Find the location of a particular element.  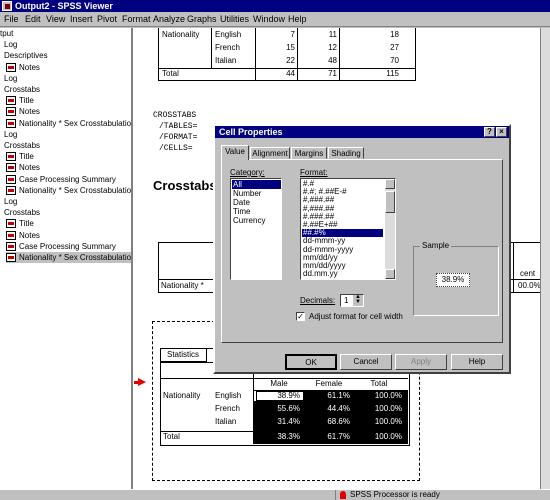

adjust-format-checkbox: ✓ is located at coordinates (300, 316).